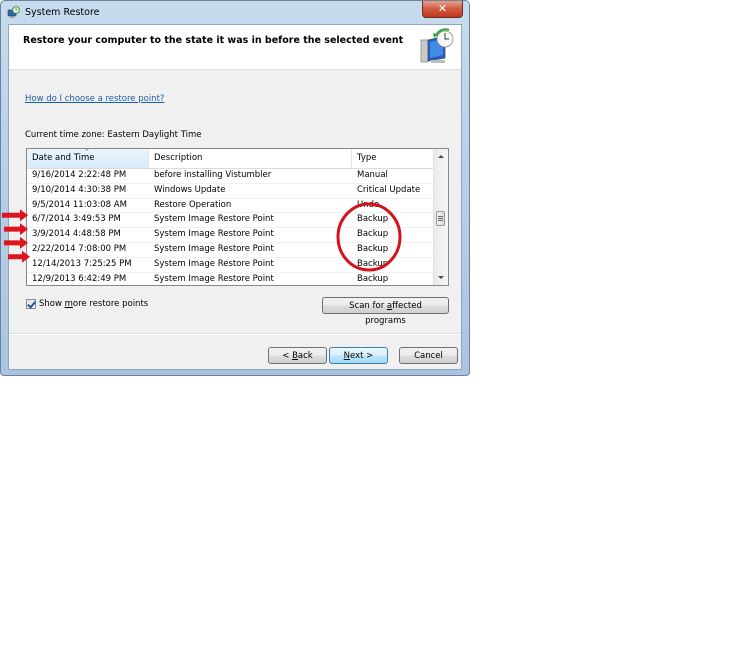 The width and height of the screenshot is (750, 652). I want to click on cell-description: before installing Vistumbler, so click(213, 175).